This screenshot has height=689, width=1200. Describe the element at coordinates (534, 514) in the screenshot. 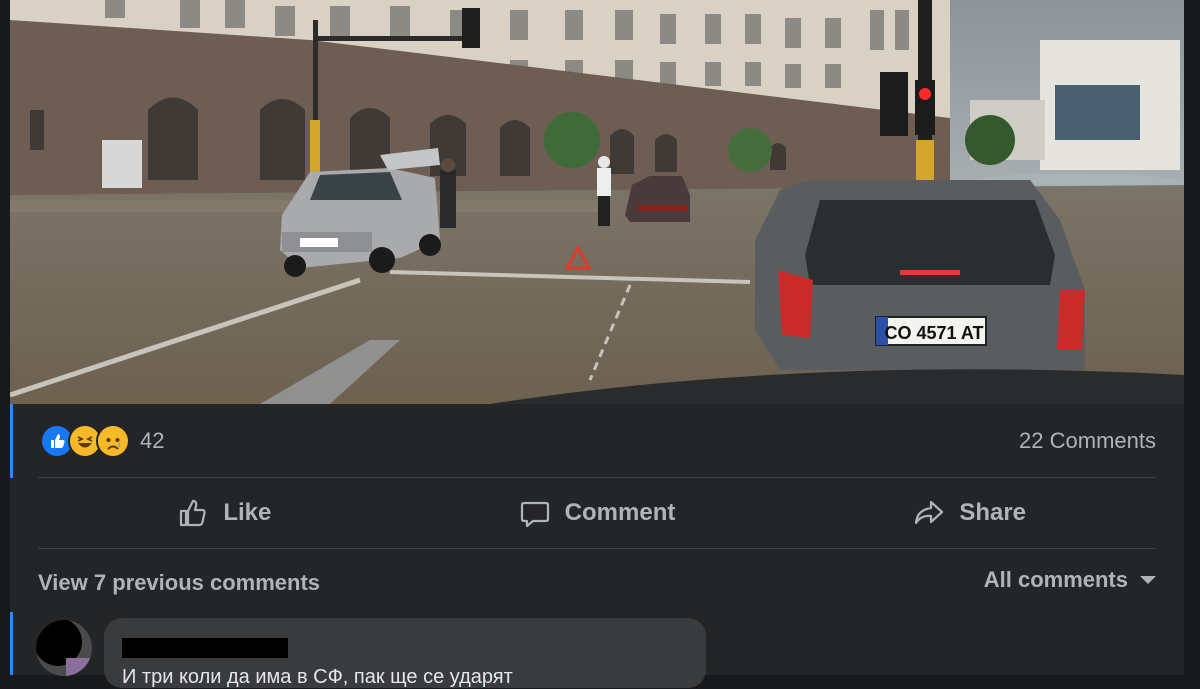

I see `comment-bubble-icon` at that location.